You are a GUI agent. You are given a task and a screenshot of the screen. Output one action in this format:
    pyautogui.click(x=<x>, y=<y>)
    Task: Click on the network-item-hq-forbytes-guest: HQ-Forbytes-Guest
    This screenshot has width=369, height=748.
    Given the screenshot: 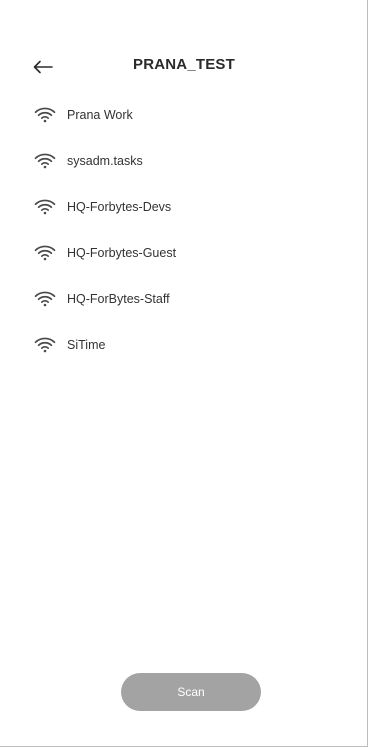 What is the action you would take?
    pyautogui.click(x=184, y=253)
    